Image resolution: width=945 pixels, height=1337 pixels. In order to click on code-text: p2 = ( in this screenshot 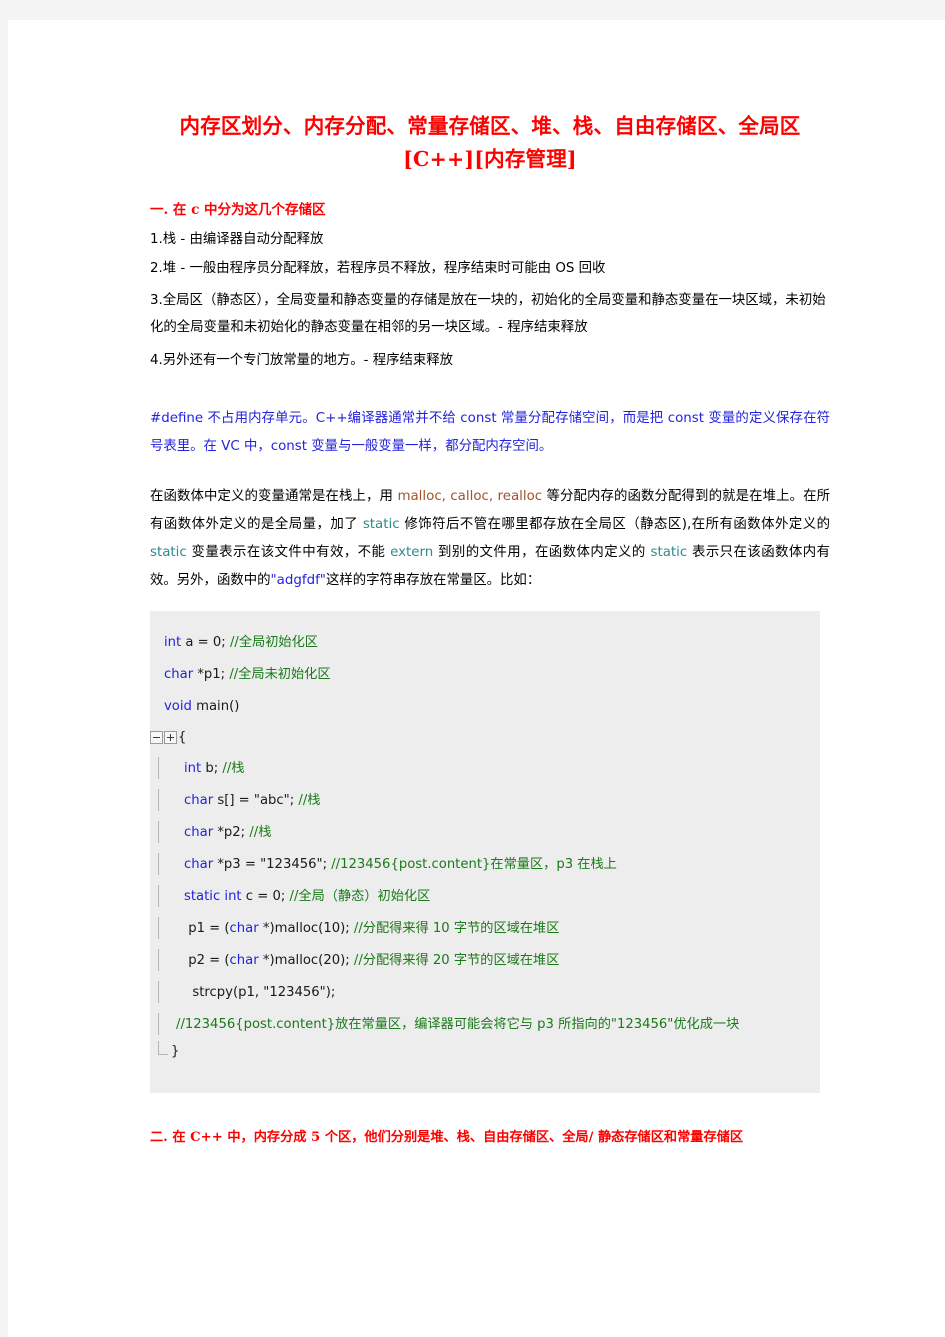, I will do `click(207, 960)`.